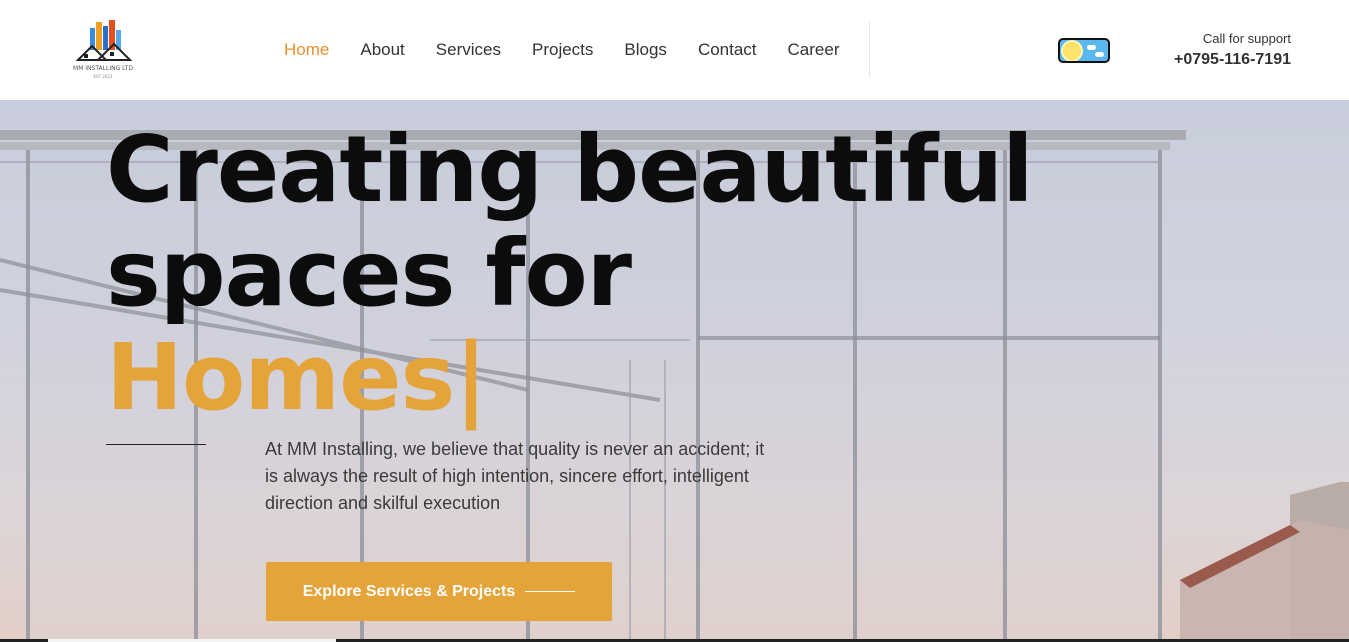  I want to click on nav-projects: Projects, so click(562, 50).